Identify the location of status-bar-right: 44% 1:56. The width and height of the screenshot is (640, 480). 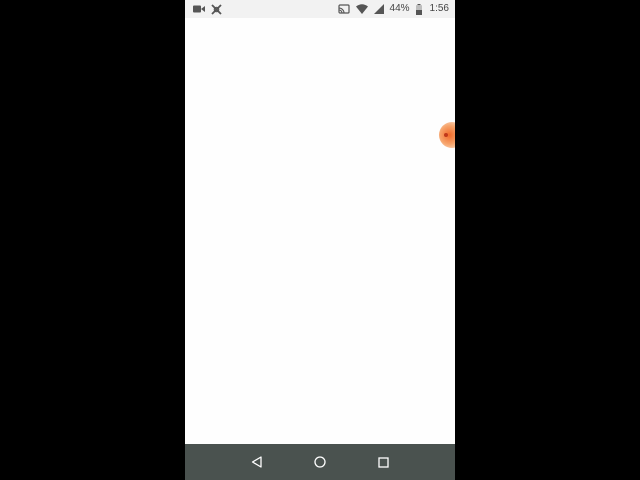
(393, 9).